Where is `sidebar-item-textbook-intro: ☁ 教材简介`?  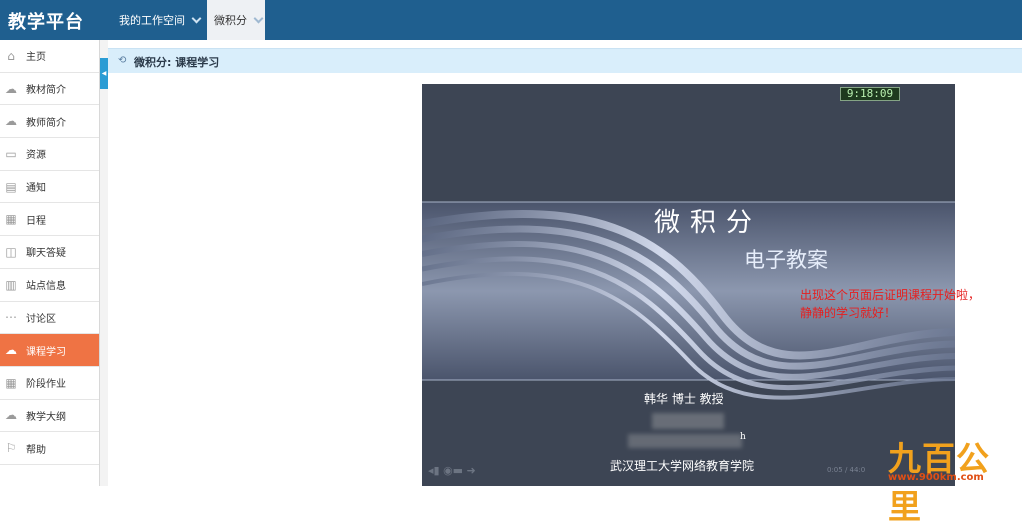 sidebar-item-textbook-intro: ☁ 教材简介 is located at coordinates (49, 89).